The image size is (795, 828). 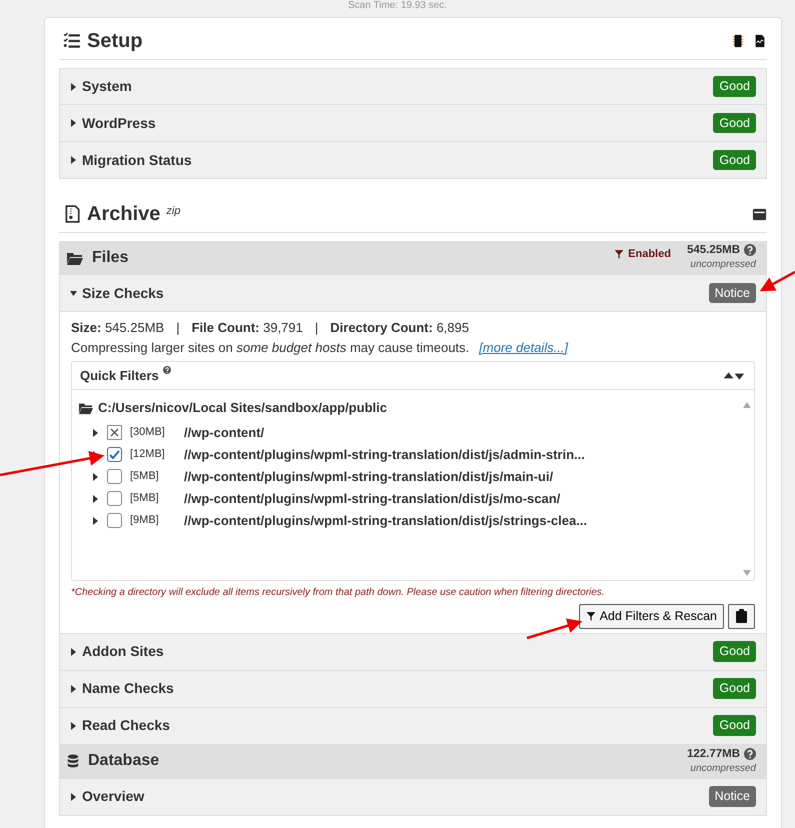 What do you see at coordinates (247, 328) in the screenshot?
I see `summary-item: File Count: 39,791` at bounding box center [247, 328].